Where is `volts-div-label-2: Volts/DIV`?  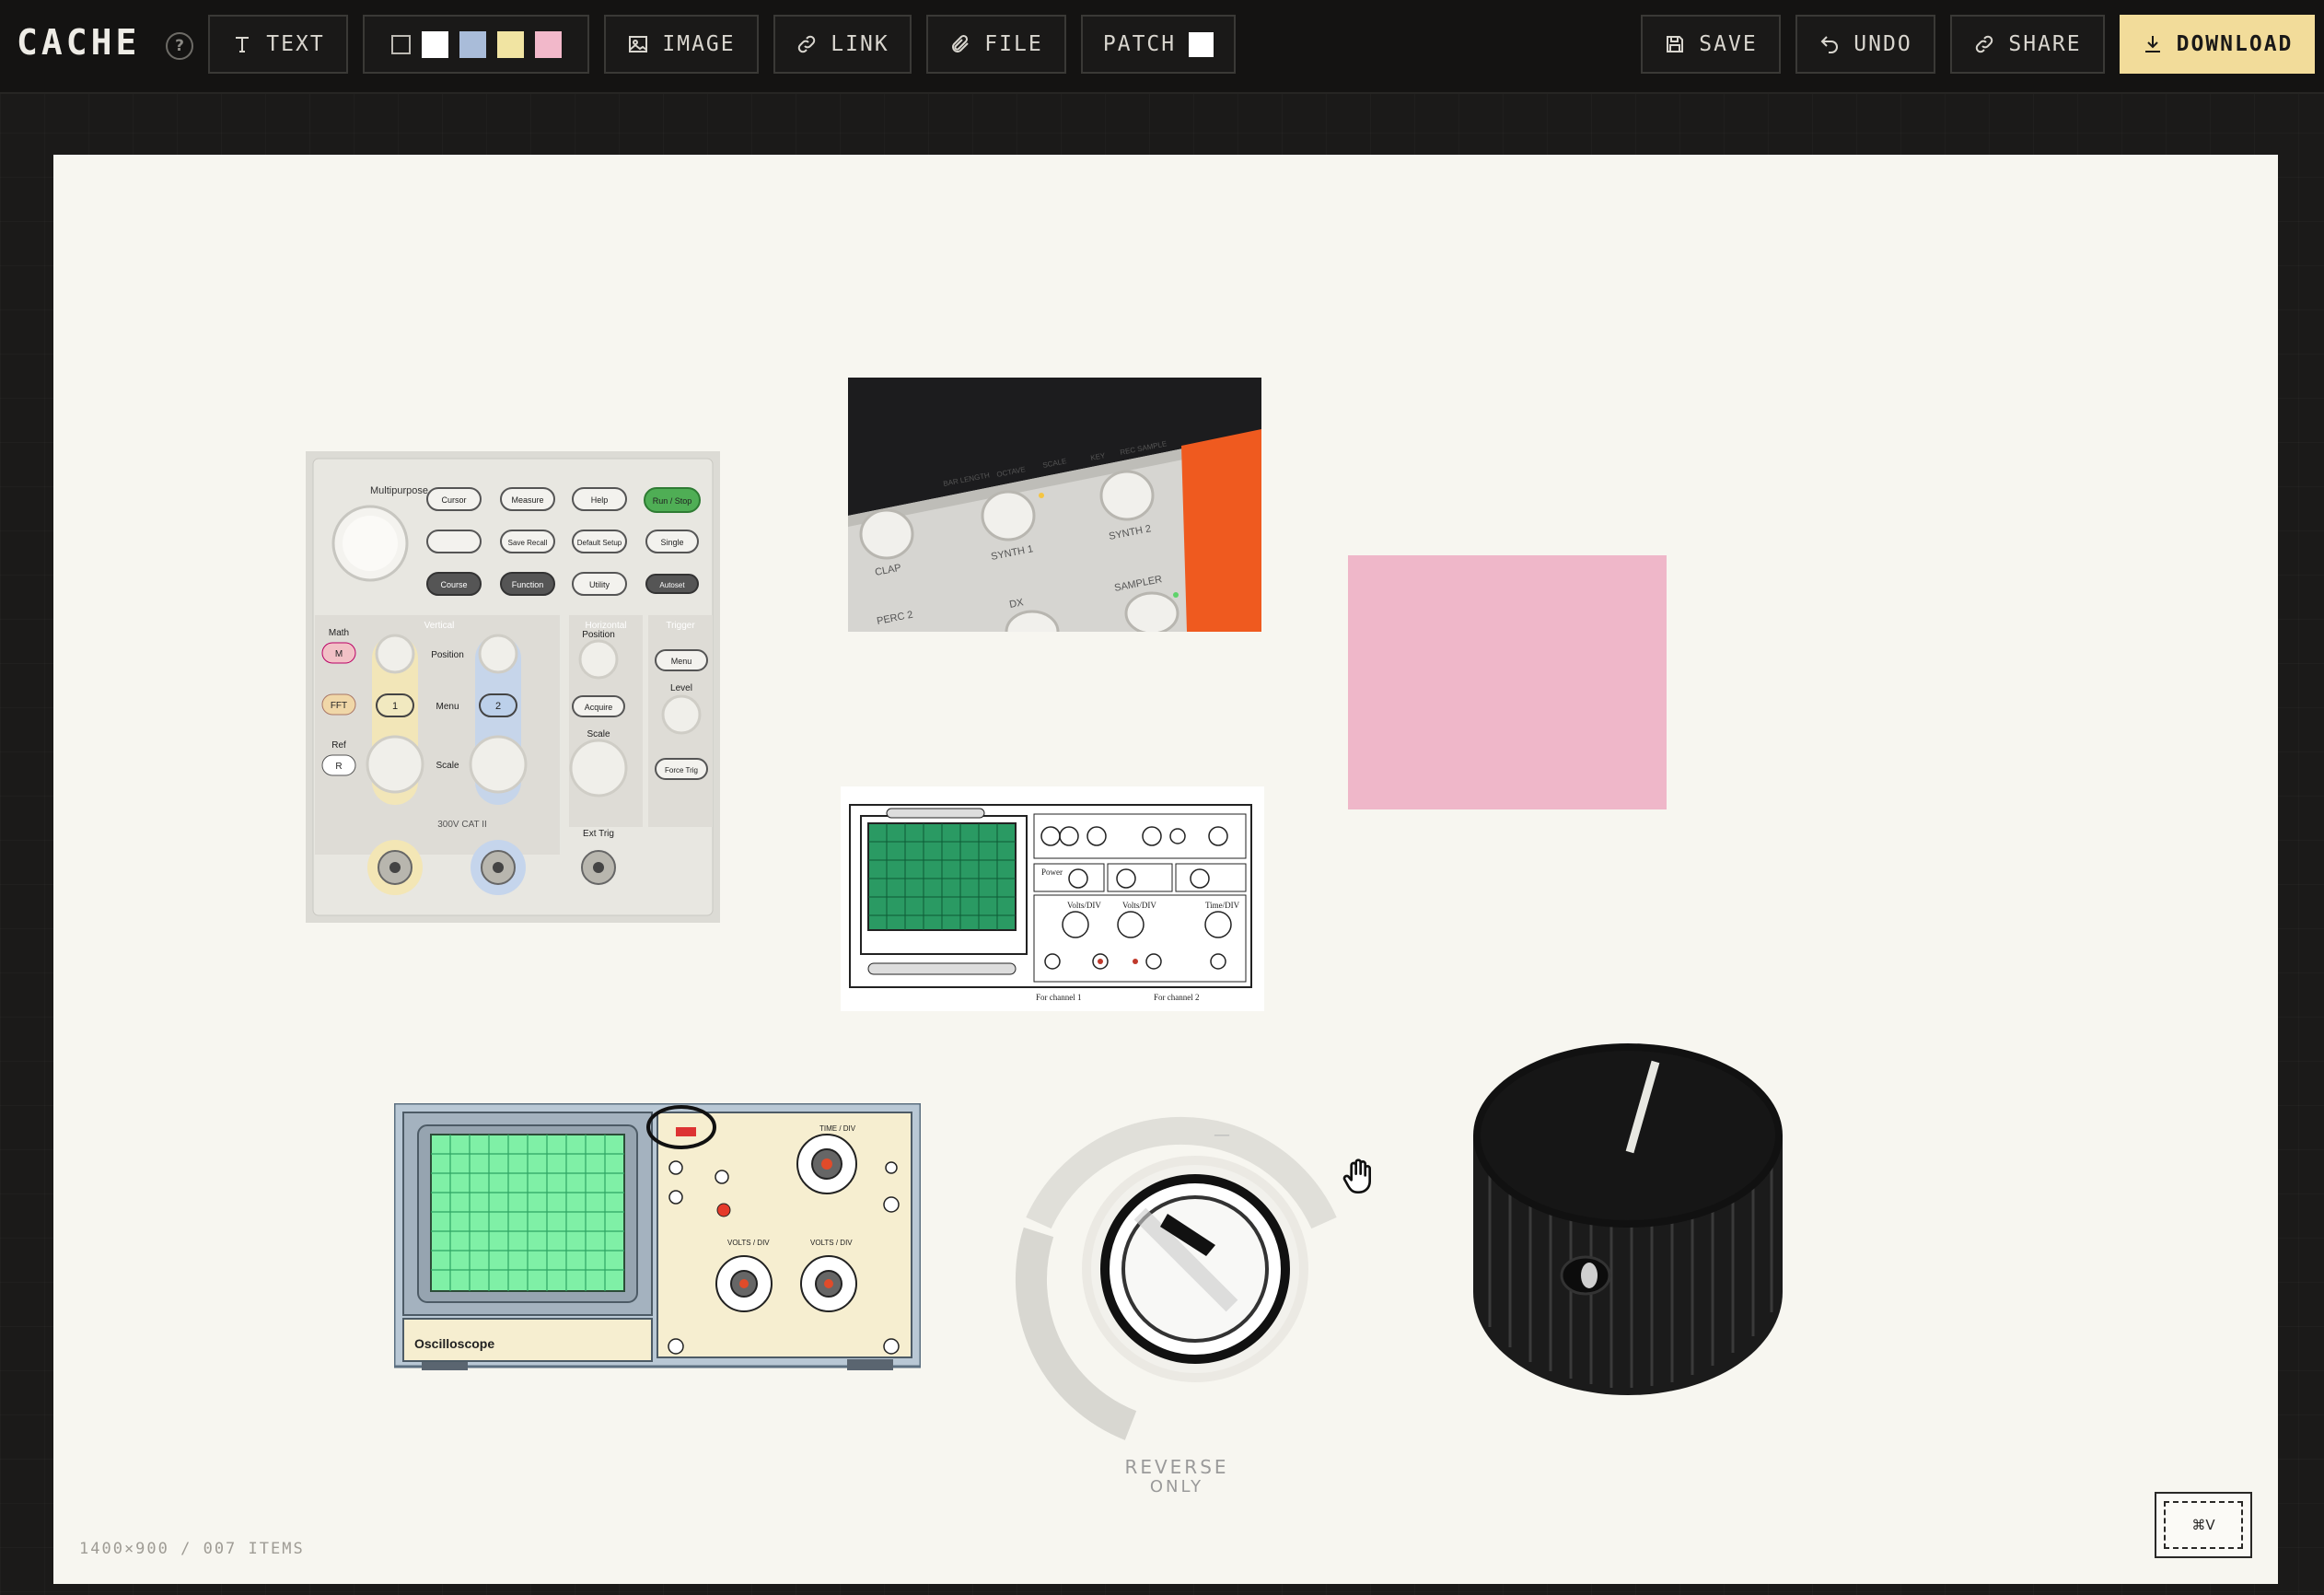
volts-div-label-2: Volts/DIV is located at coordinates (1139, 905).